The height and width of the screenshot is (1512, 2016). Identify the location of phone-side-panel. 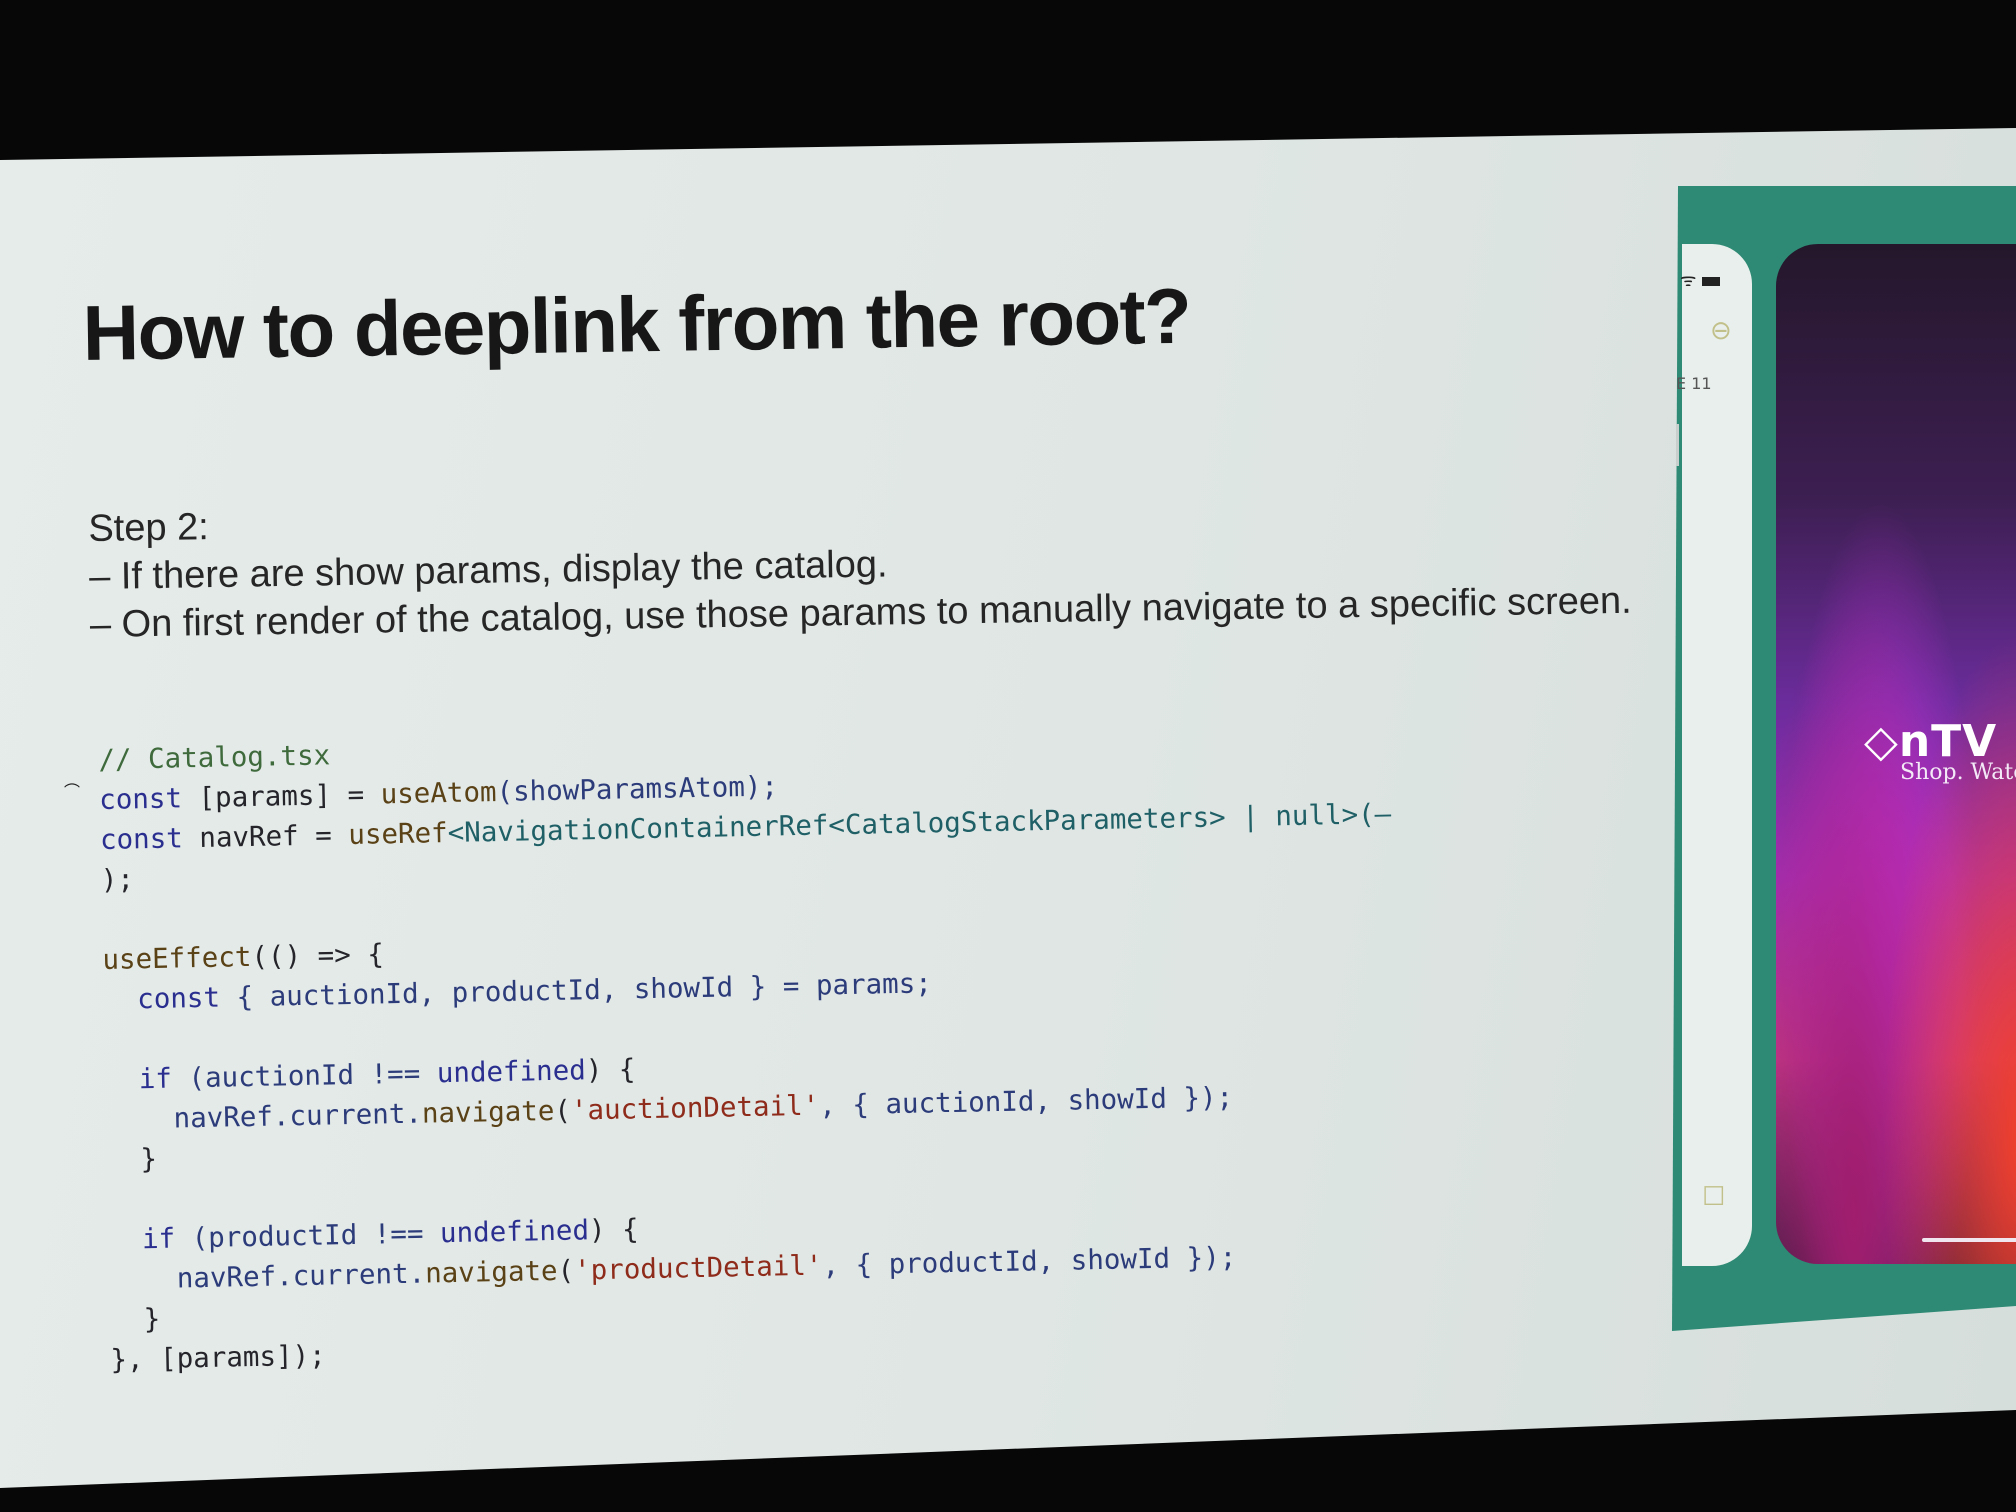
(1717, 755).